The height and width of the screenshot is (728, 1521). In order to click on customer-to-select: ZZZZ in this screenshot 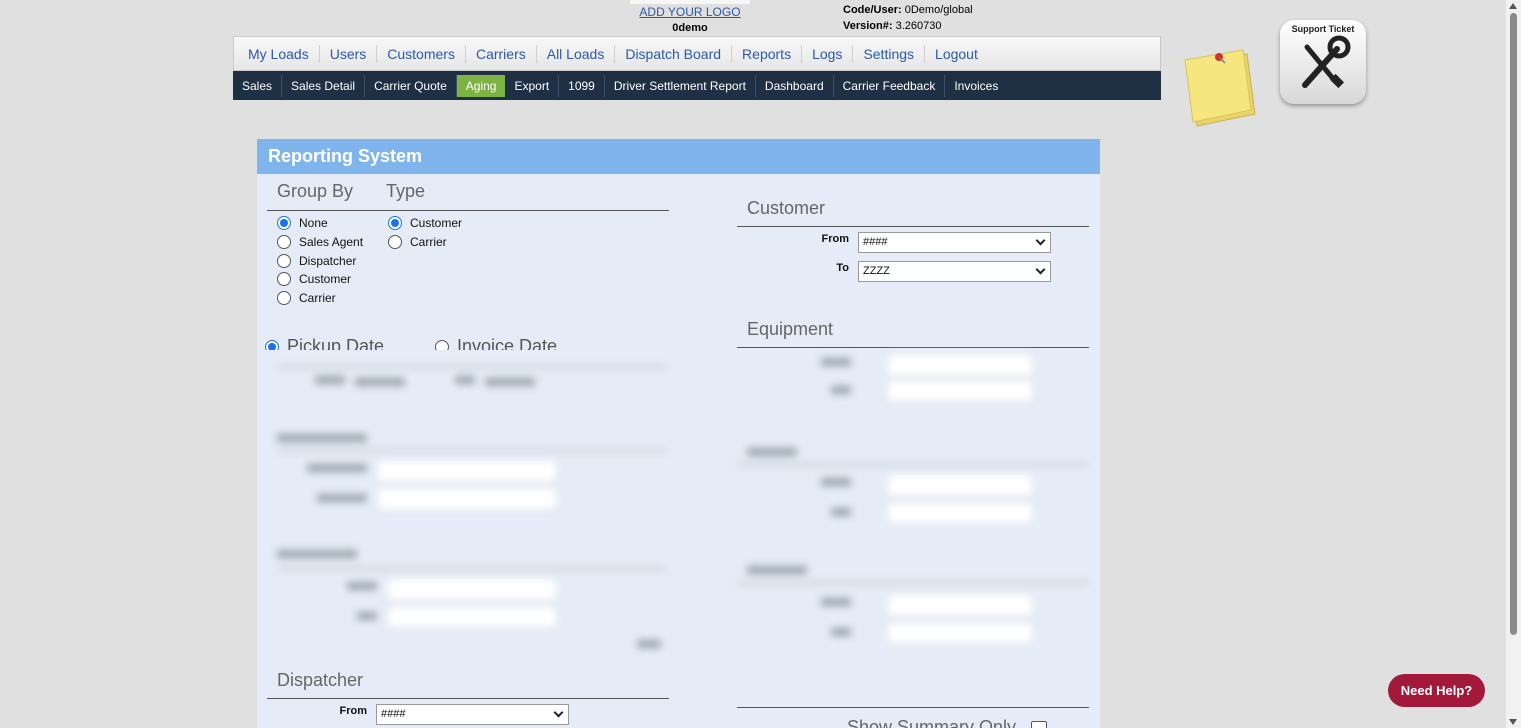, I will do `click(954, 271)`.